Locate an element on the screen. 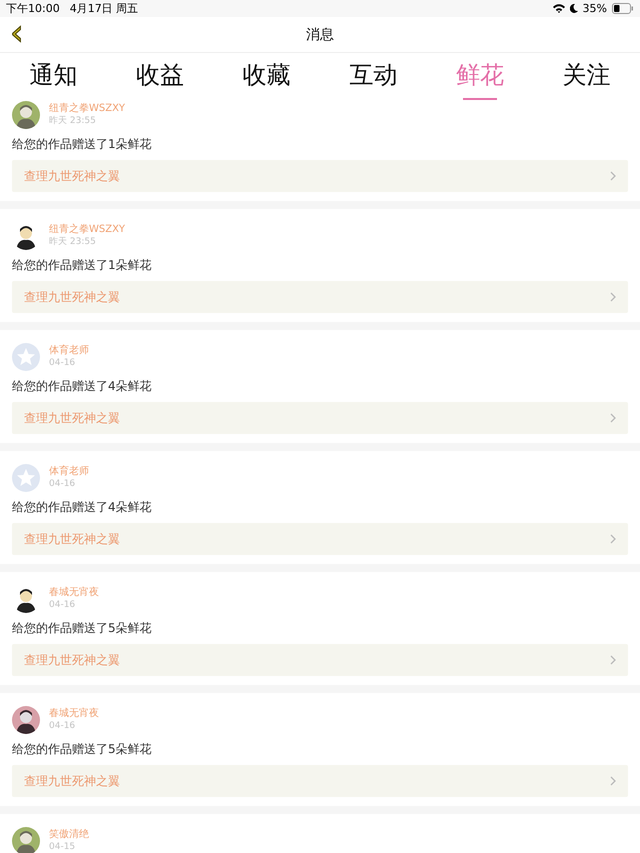 The height and width of the screenshot is (853, 640). tab: 收益 is located at coordinates (160, 77).